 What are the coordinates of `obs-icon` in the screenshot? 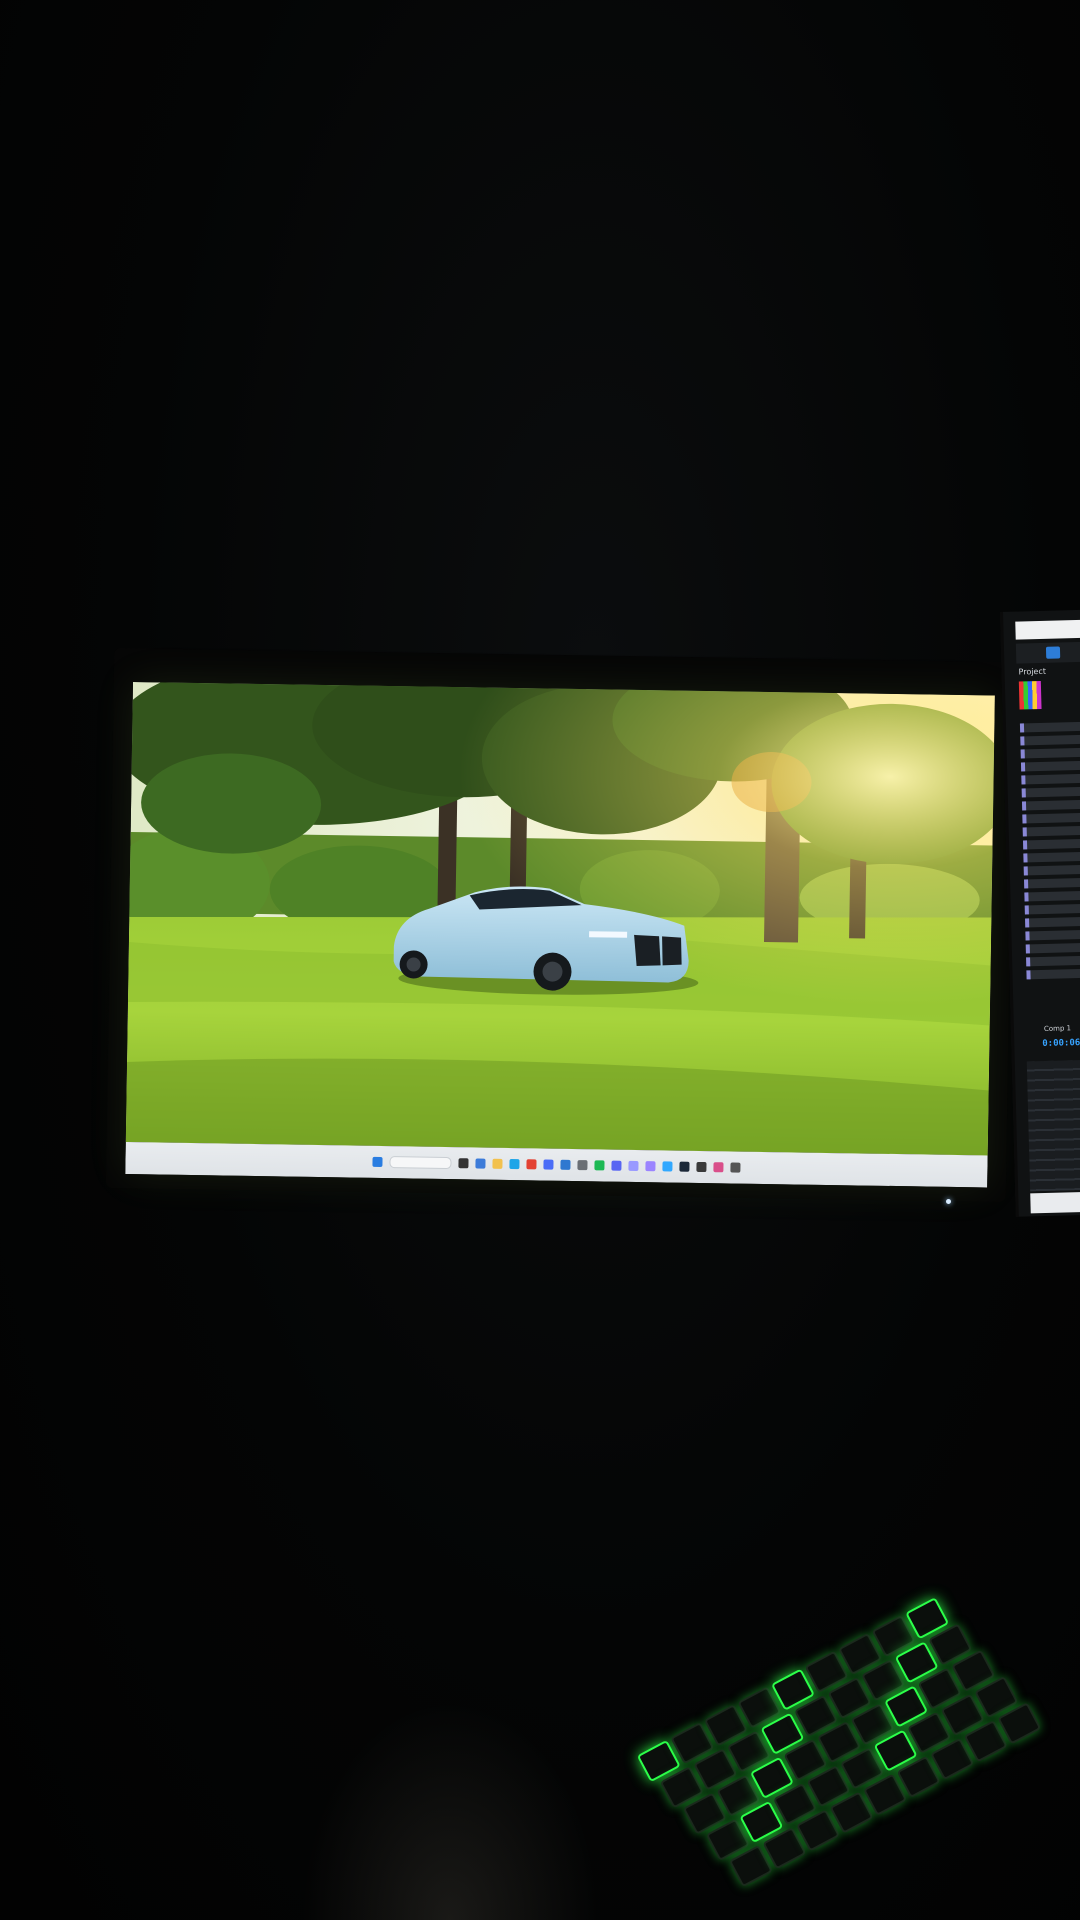 It's located at (701, 1167).